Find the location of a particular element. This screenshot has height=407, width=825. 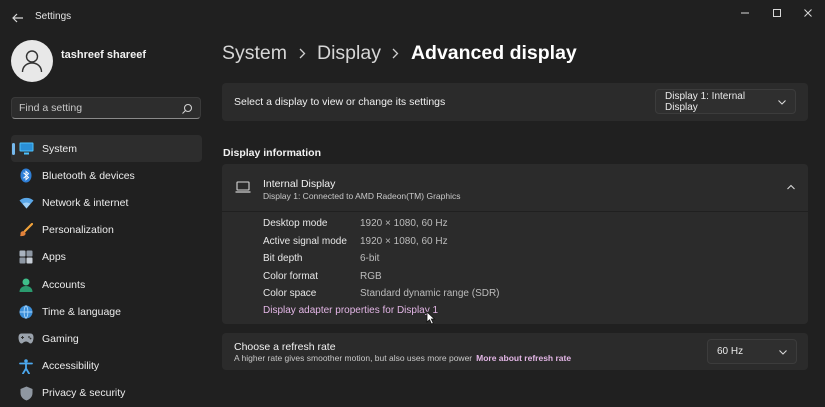

maximize-button is located at coordinates (777, 13).